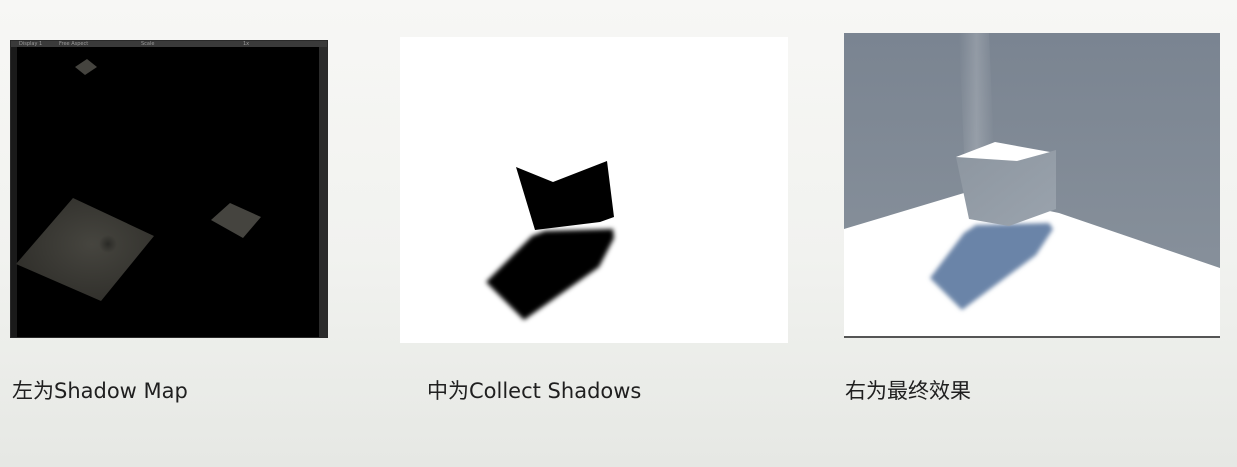  I want to click on collected-cube-shadow, so click(565, 195).